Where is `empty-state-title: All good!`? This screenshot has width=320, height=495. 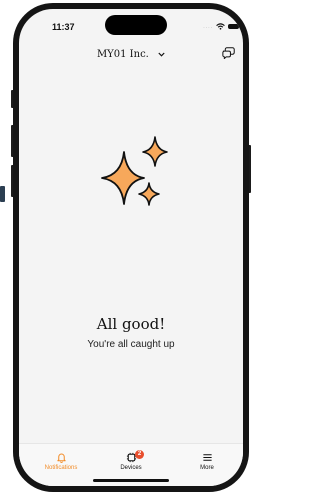 empty-state-title: All good! is located at coordinates (131, 324).